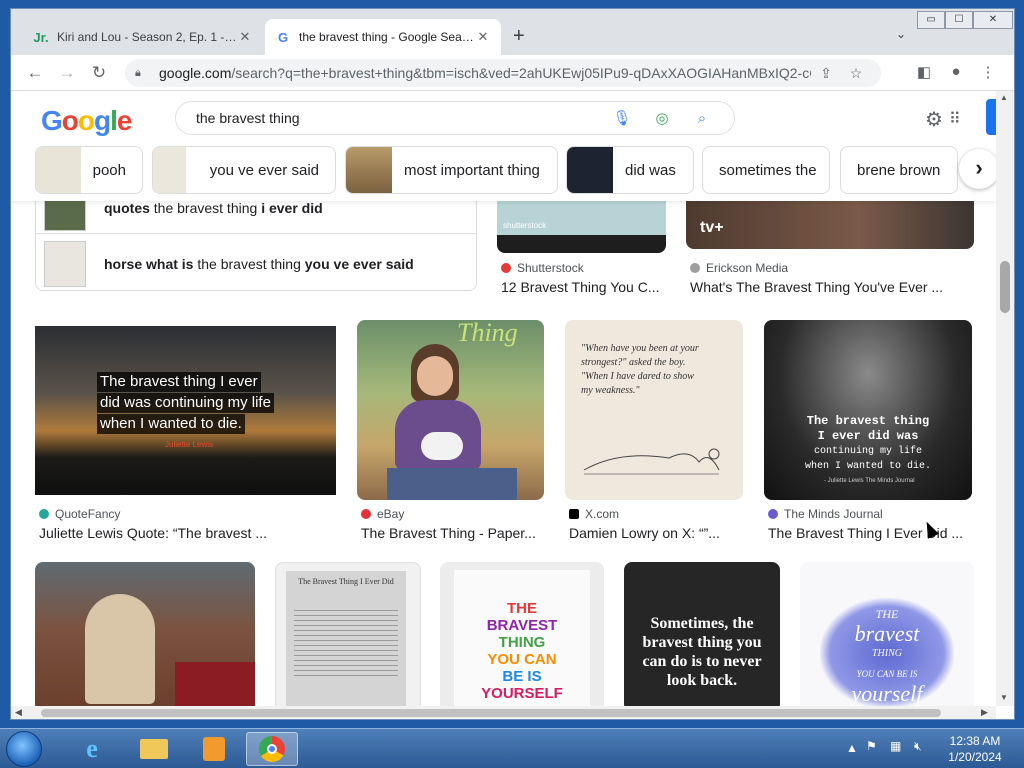 Image resolution: width=1024 pixels, height=768 pixels. What do you see at coordinates (955, 119) in the screenshot?
I see `apps-grid-icon: ⠿` at bounding box center [955, 119].